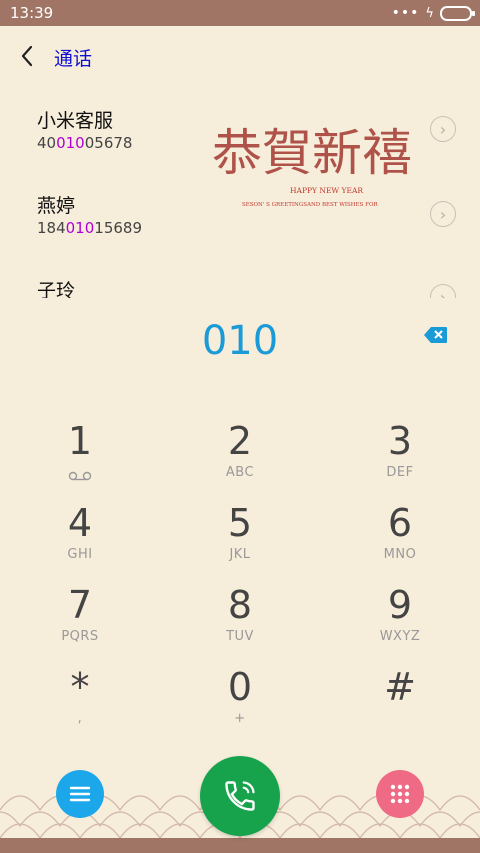 The width and height of the screenshot is (480, 853). I want to click on battery-icon, so click(457, 13).